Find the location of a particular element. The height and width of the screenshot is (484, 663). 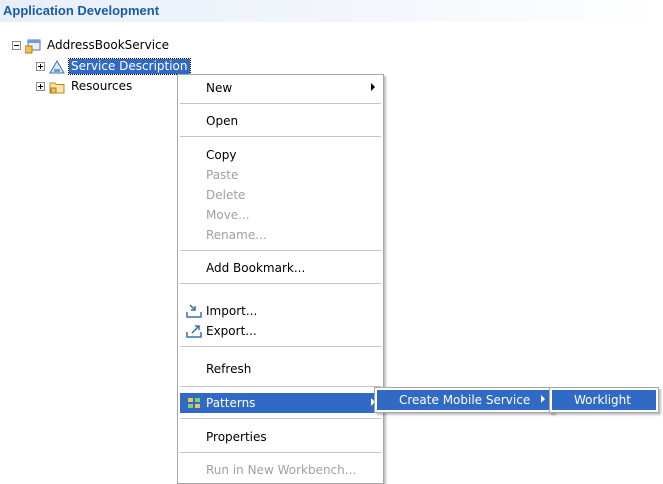

menu-label-properties: Properties is located at coordinates (236, 437).